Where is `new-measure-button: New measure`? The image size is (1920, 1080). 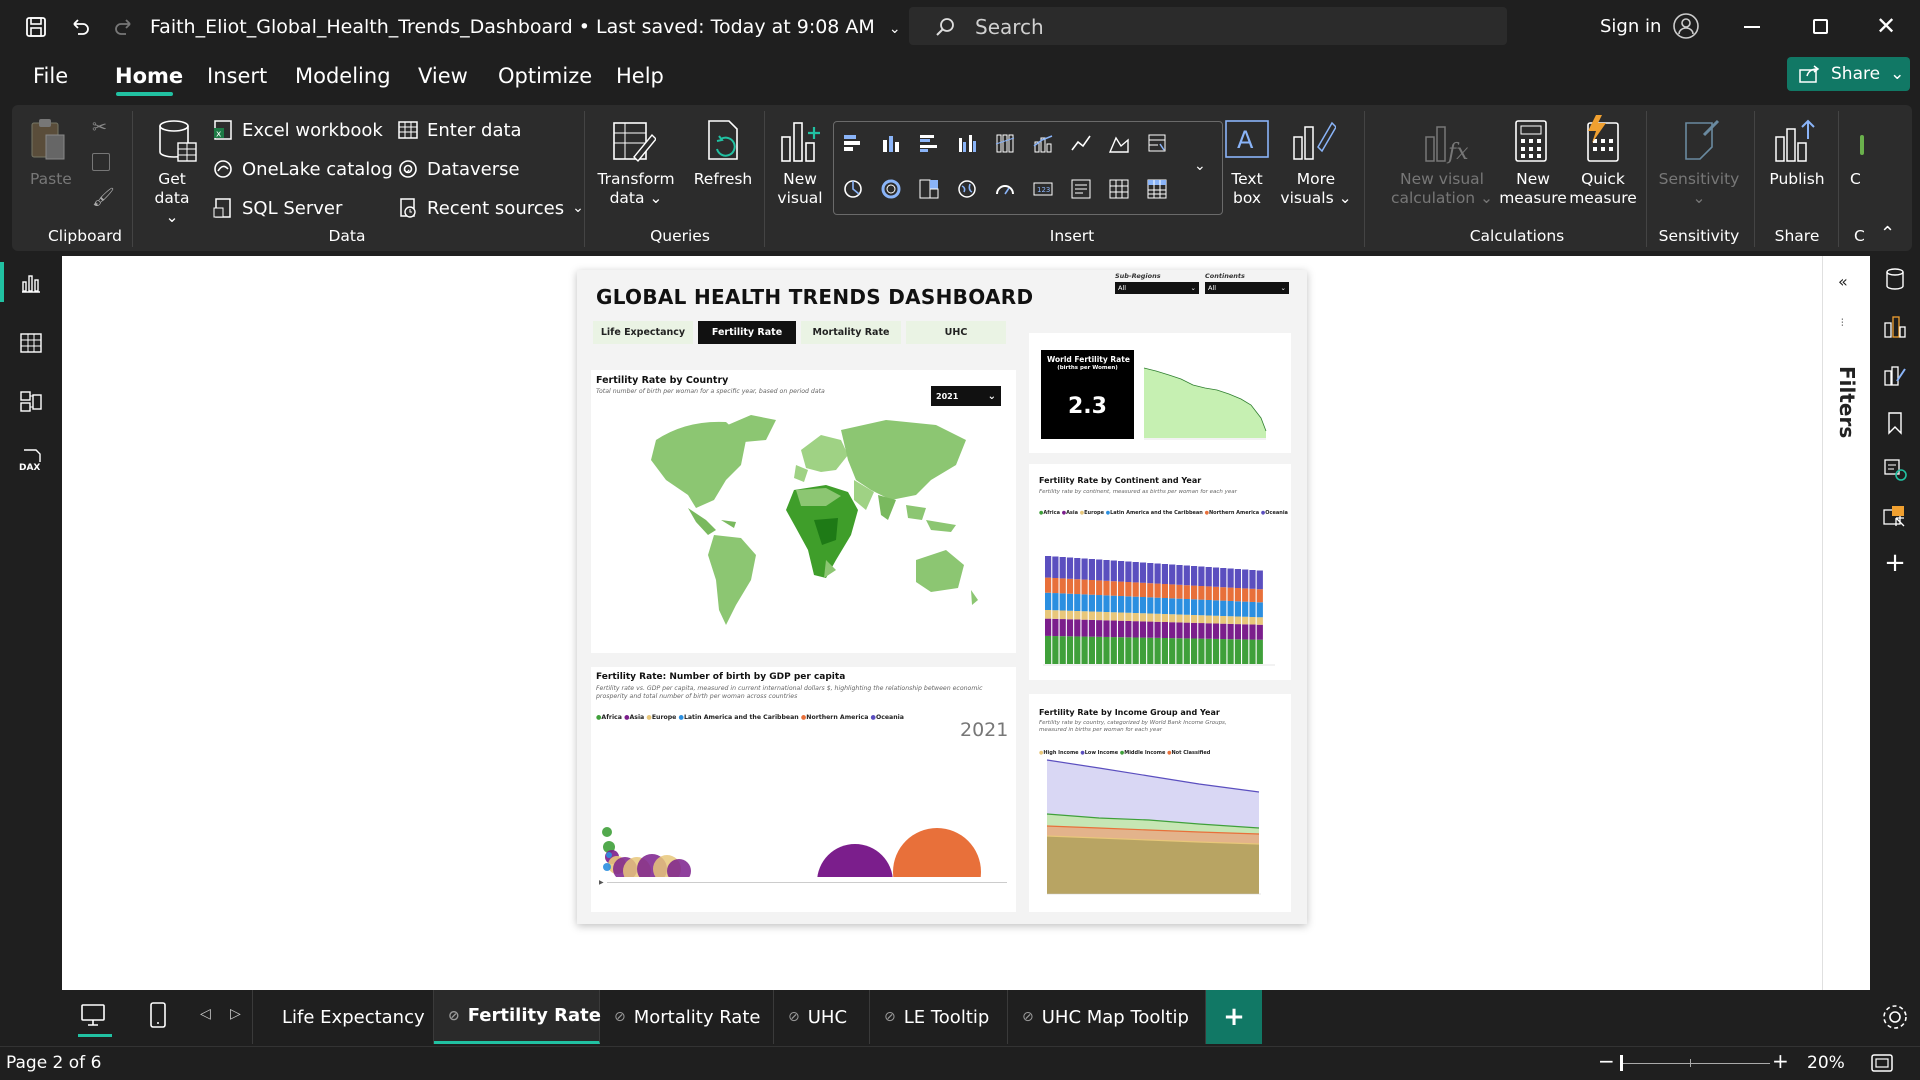 new-measure-button: New measure is located at coordinates (1533, 189).